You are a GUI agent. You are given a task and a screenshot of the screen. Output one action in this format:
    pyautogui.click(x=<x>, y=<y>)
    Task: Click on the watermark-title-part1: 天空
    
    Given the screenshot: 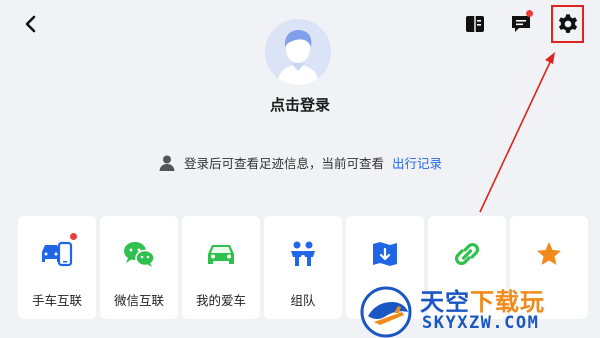 What is the action you would take?
    pyautogui.click(x=445, y=302)
    